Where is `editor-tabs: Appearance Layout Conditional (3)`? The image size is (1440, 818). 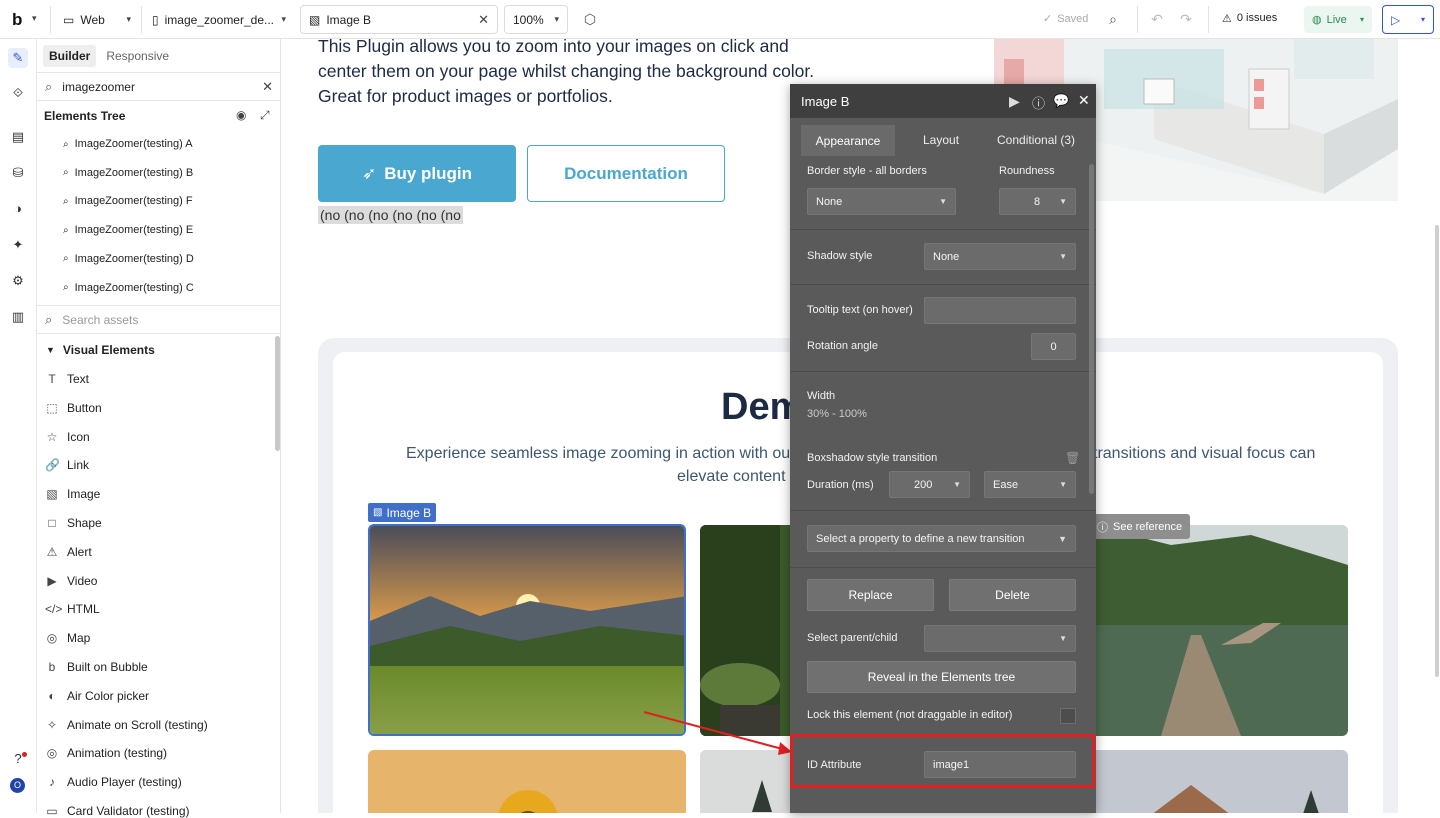
editor-tabs: Appearance Layout Conditional (3) is located at coordinates (943, 137).